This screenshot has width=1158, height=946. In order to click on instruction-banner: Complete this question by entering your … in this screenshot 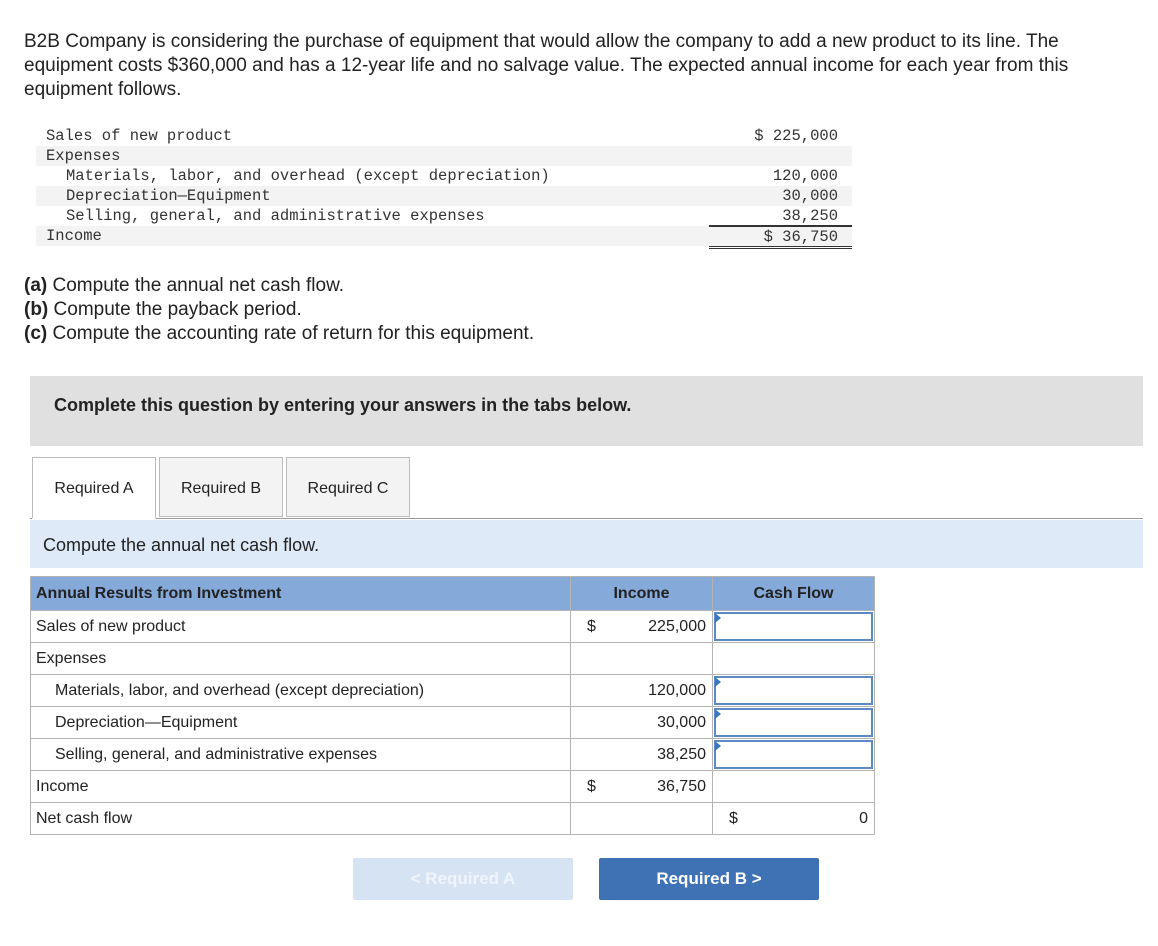, I will do `click(586, 411)`.